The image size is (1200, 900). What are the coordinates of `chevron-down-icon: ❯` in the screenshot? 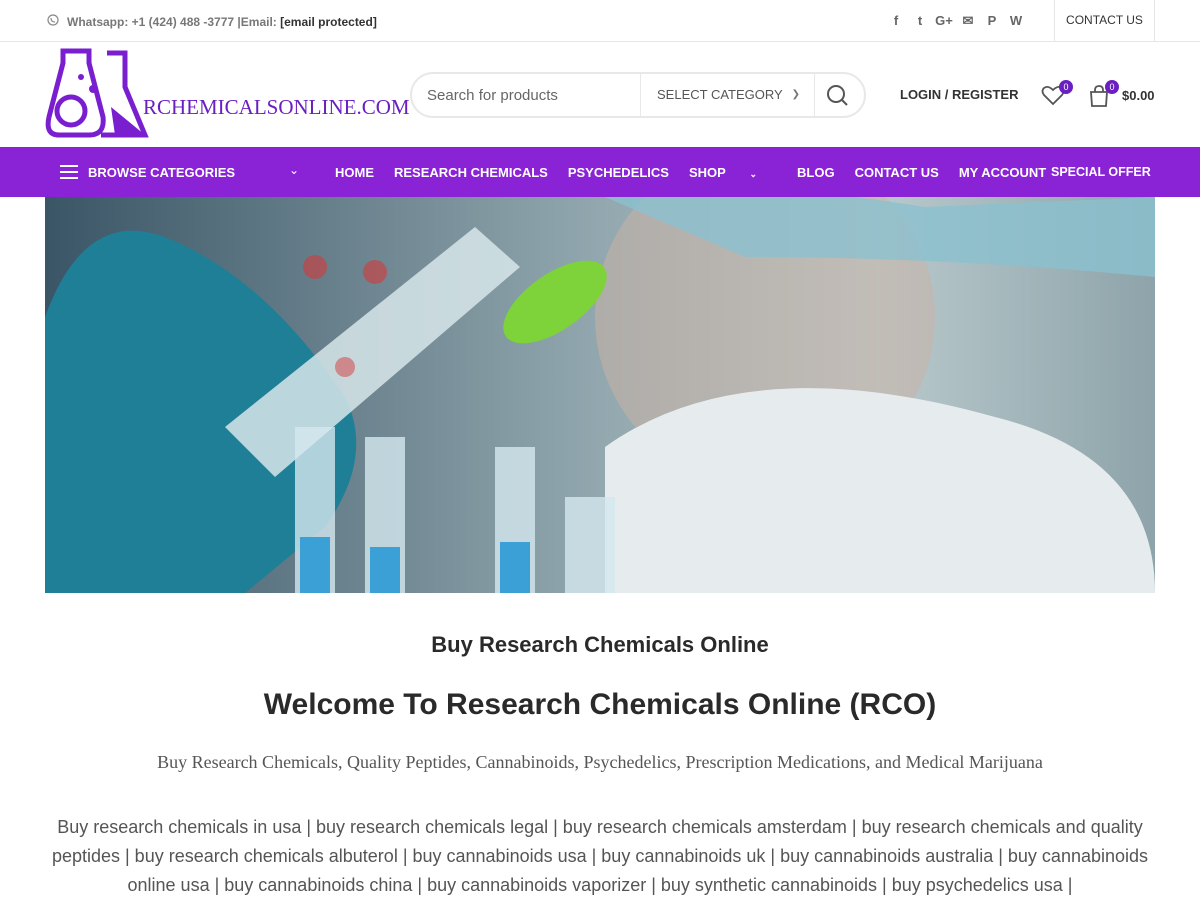 It's located at (795, 94).